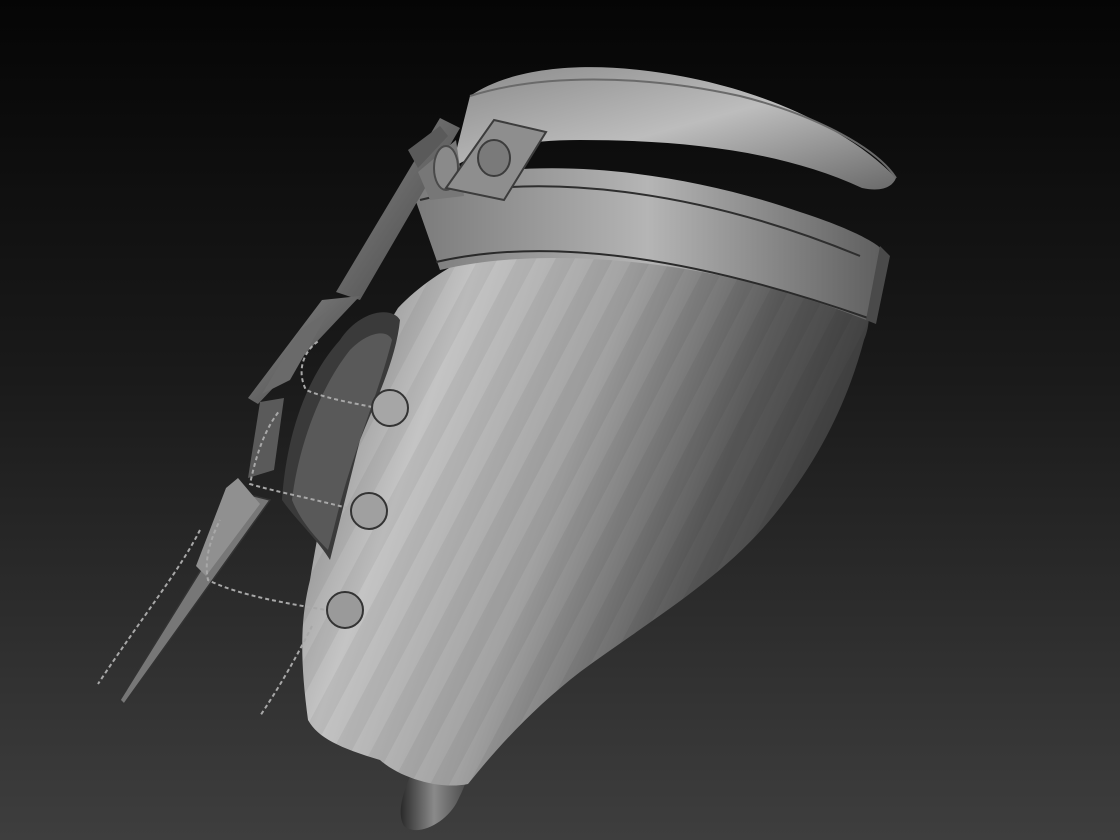 The height and width of the screenshot is (840, 1120). Describe the element at coordinates (195, 599) in the screenshot. I see `flap-blade-left` at that location.